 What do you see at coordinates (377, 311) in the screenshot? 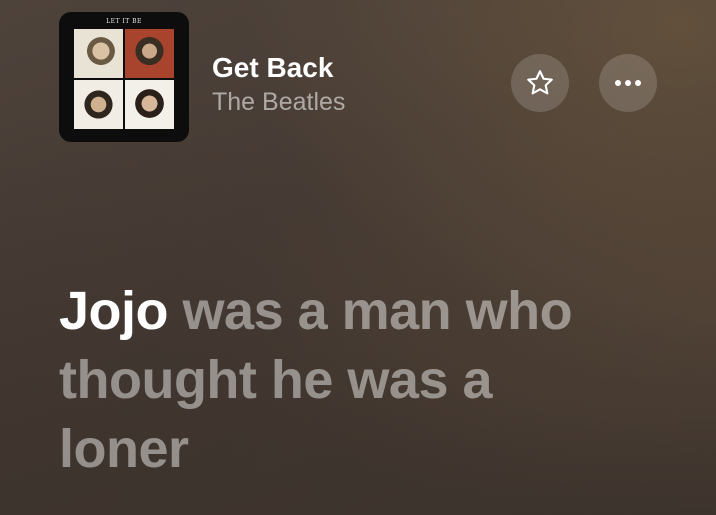
I see `lyric-upcoming-text: was a man who` at bounding box center [377, 311].